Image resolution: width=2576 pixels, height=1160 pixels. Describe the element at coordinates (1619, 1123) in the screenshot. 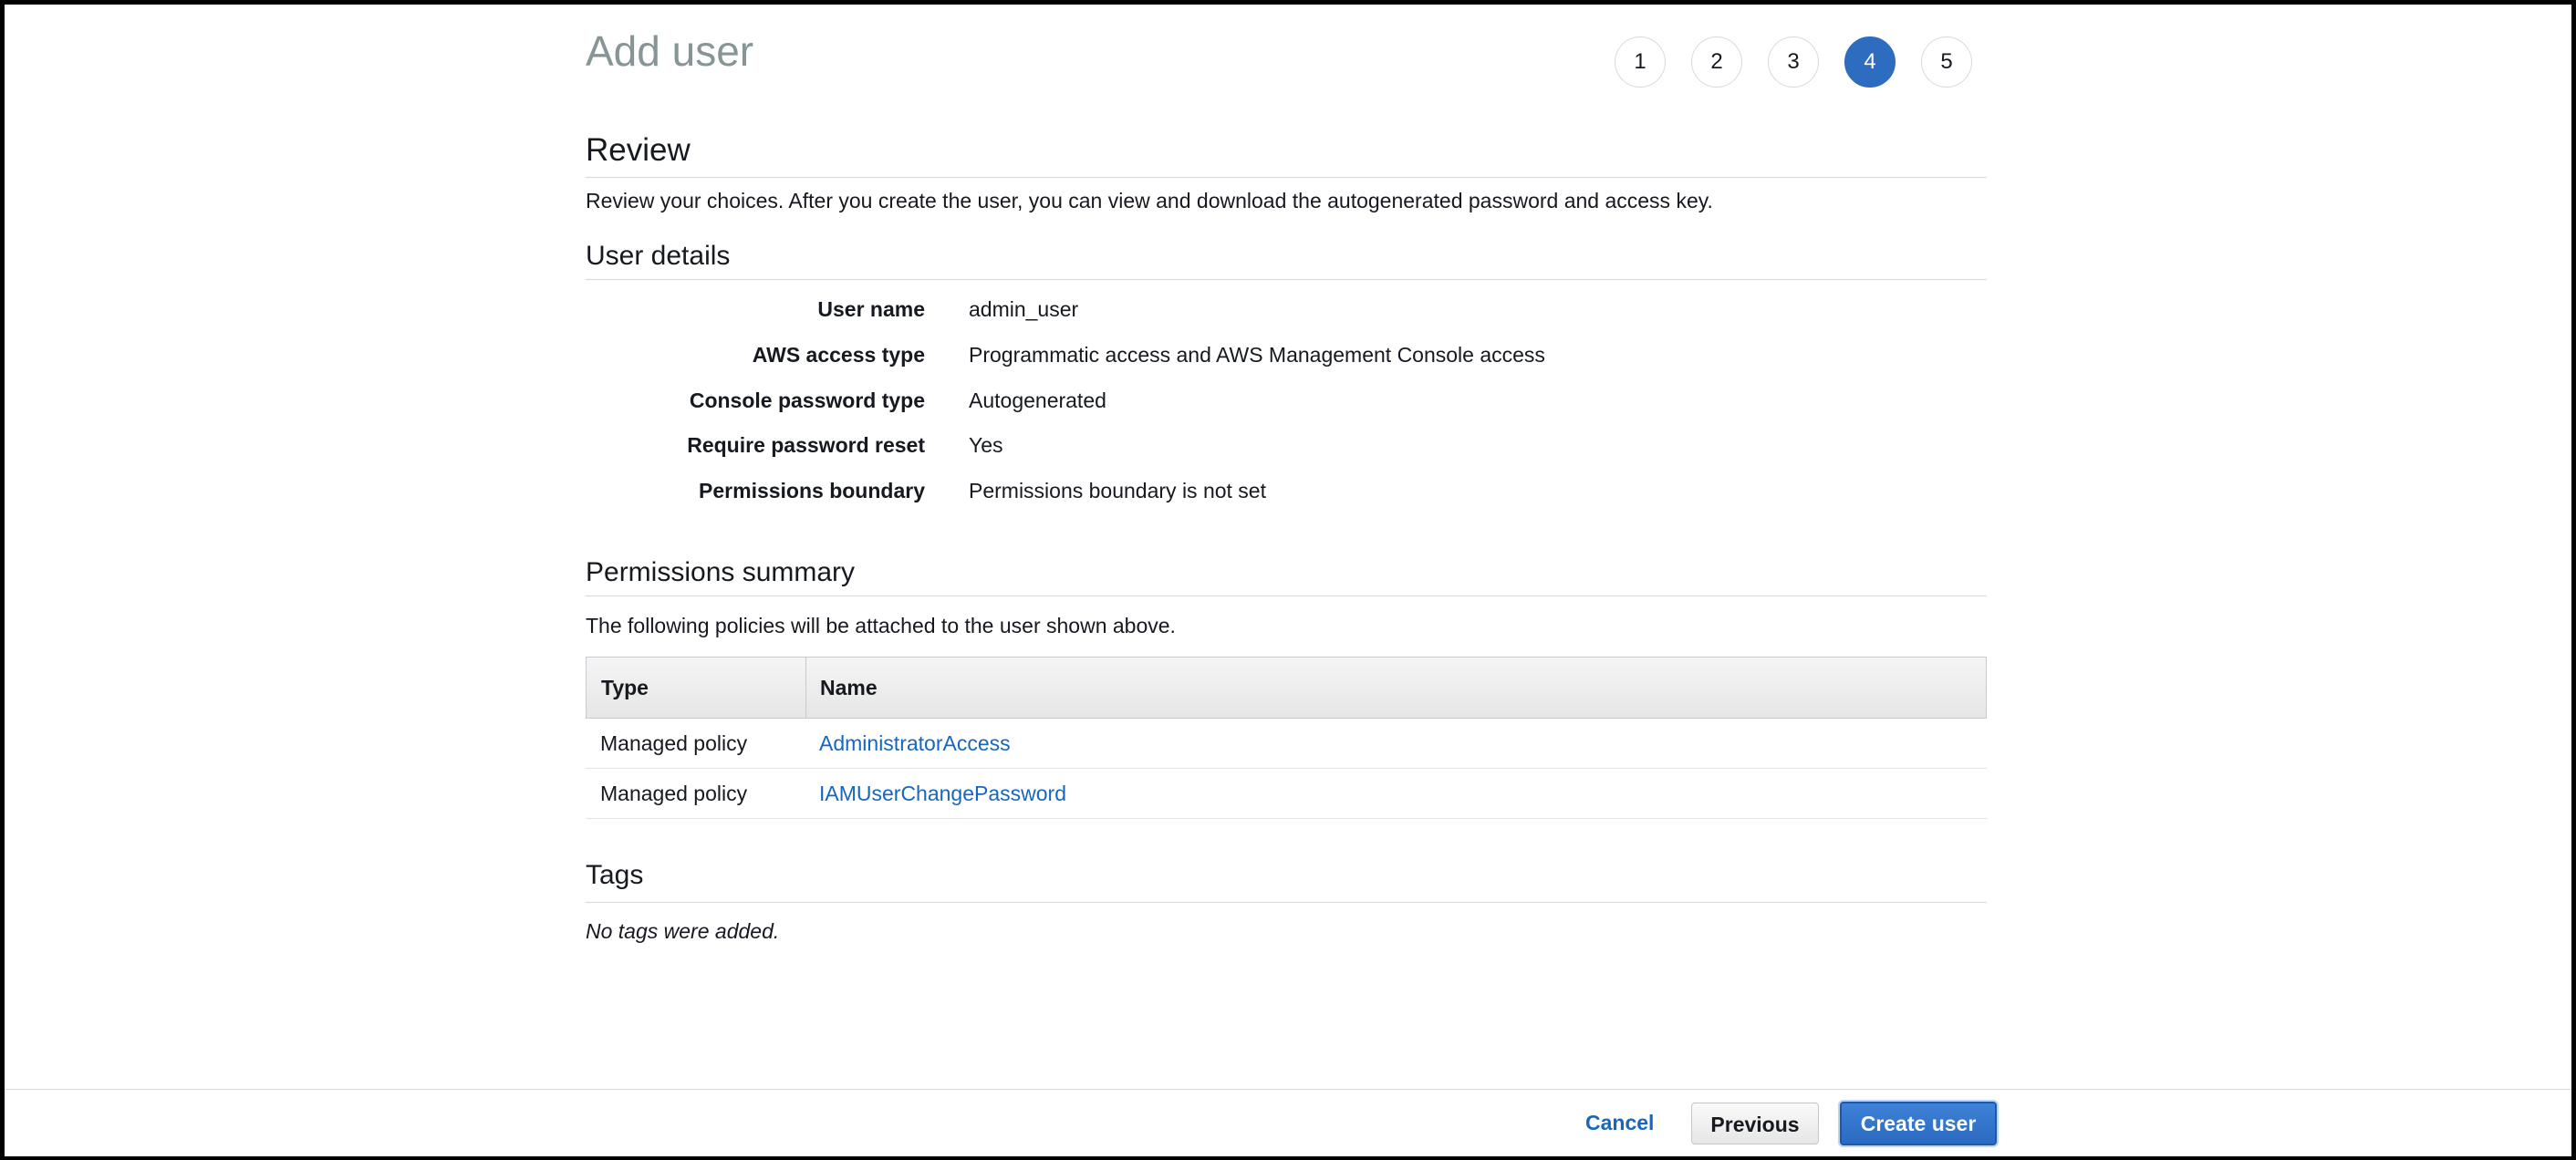

I see `cancel-button: Cancel` at that location.